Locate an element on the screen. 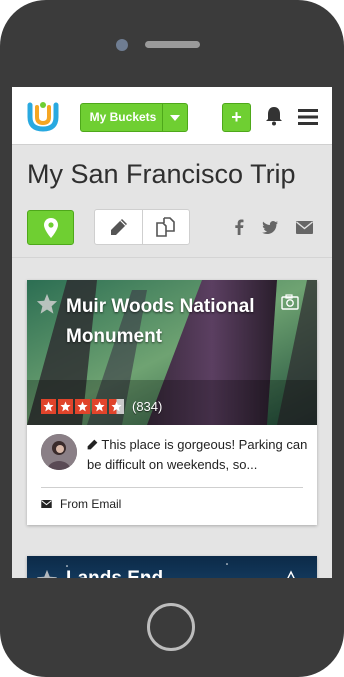  copy-icon is located at coordinates (165, 227).